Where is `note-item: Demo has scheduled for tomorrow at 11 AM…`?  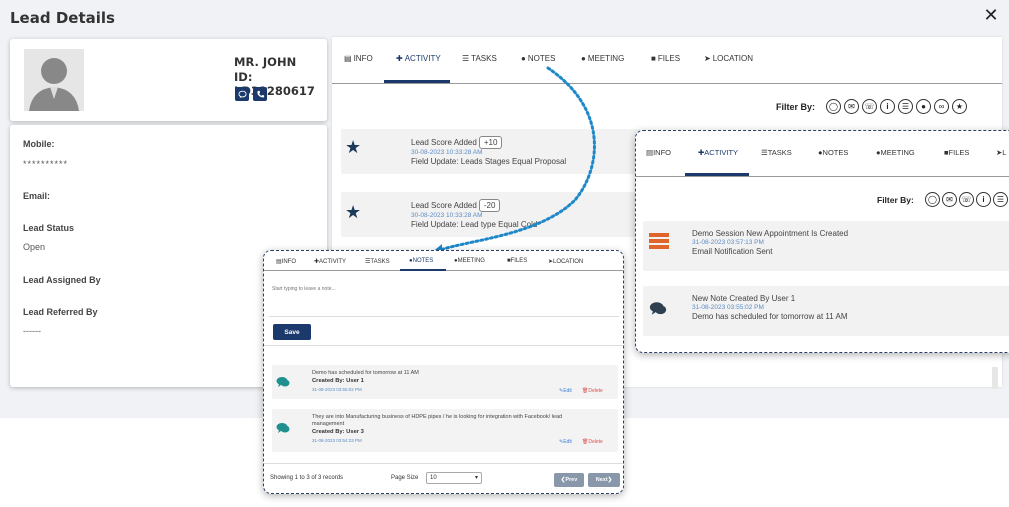
note-item: Demo has scheduled for tomorrow at 11 AM… is located at coordinates (445, 382).